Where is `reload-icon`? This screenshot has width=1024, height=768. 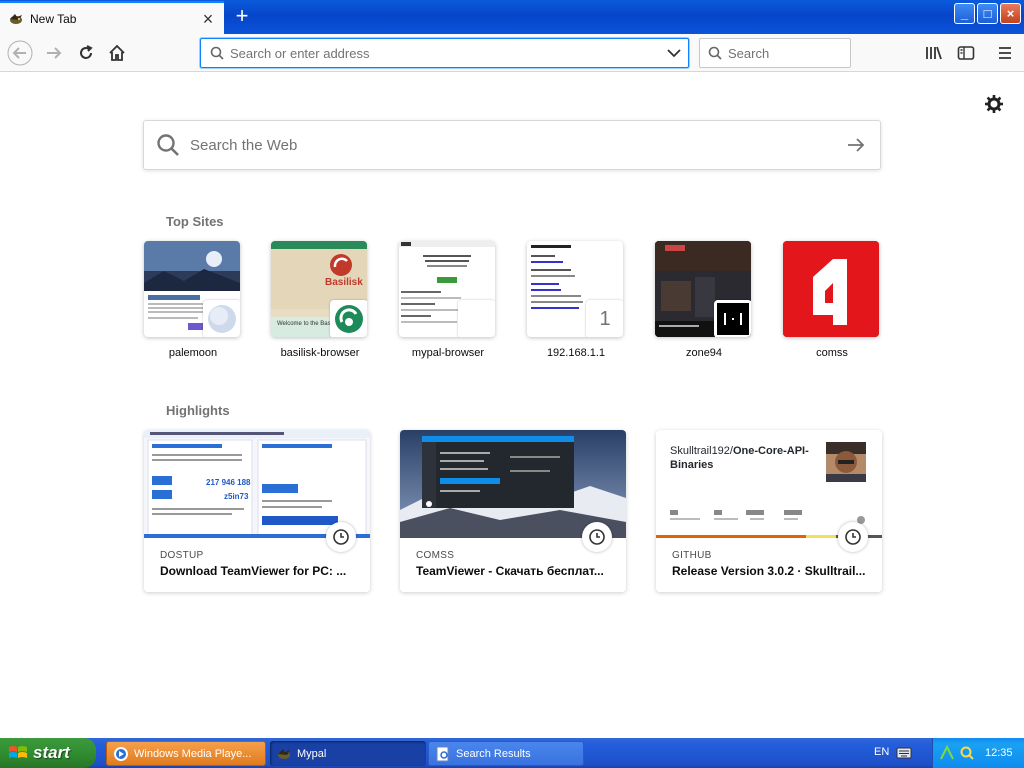
reload-icon is located at coordinates (86, 52).